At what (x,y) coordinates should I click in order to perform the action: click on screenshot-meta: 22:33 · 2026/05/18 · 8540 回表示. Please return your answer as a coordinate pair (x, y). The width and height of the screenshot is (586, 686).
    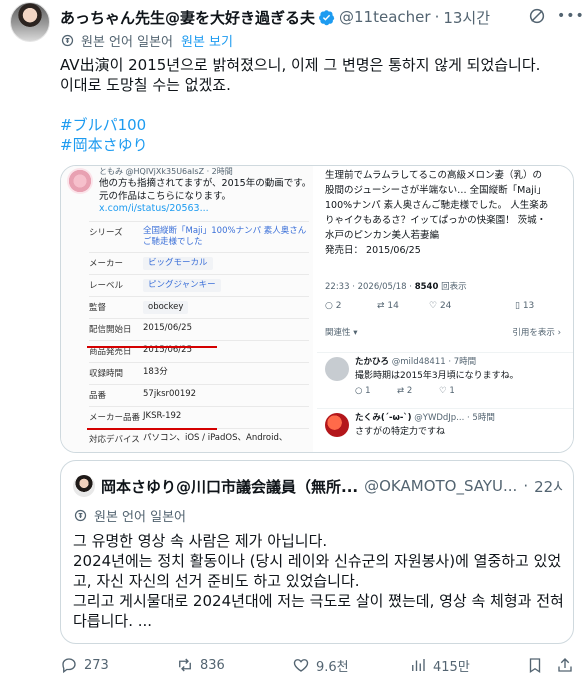
    Looking at the image, I should click on (396, 286).